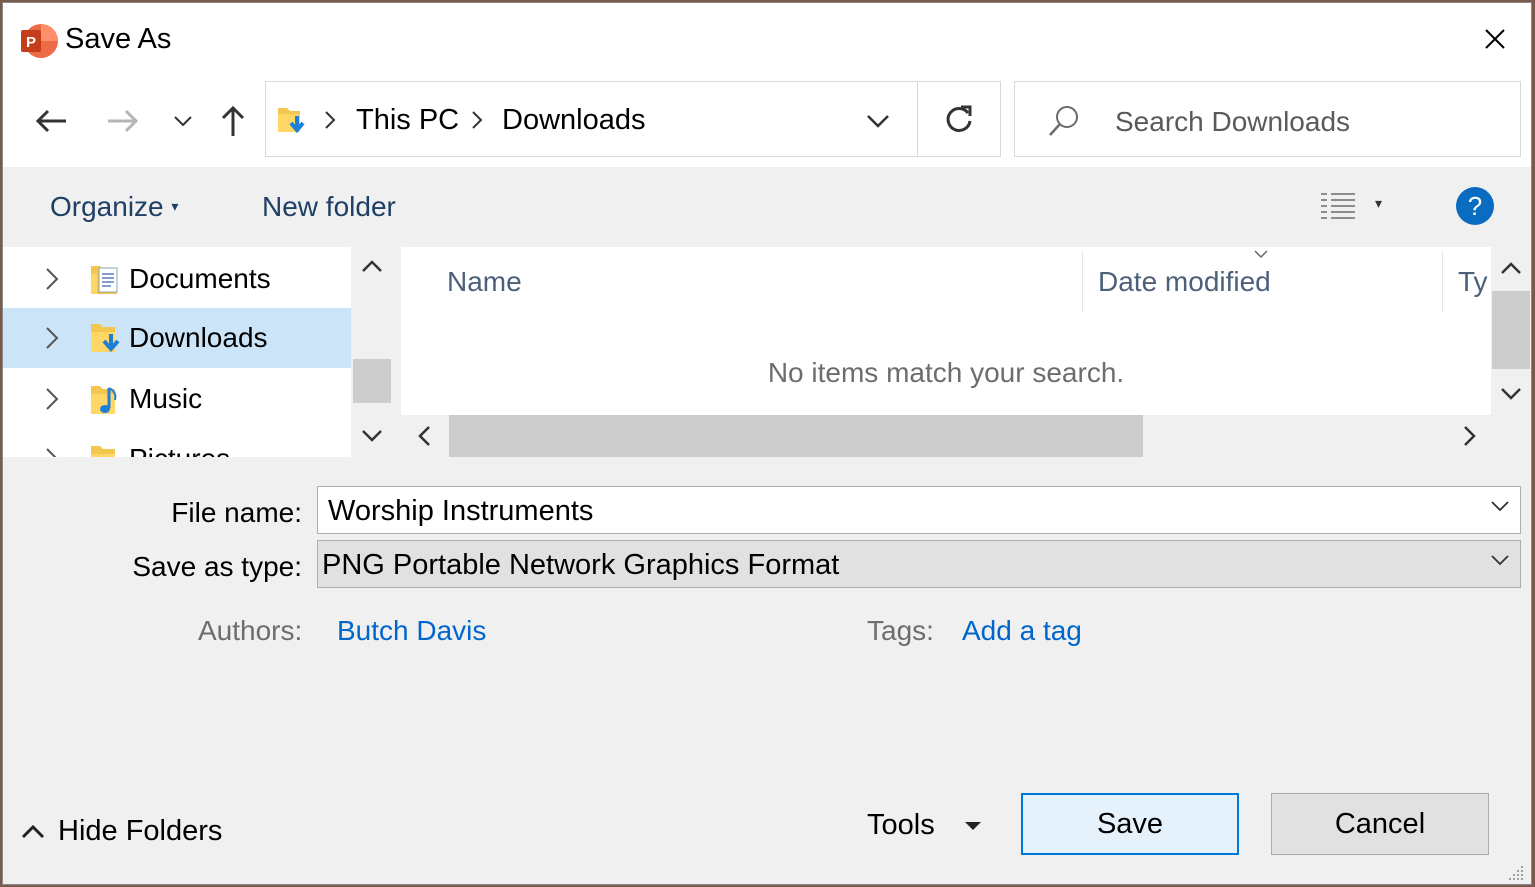 The width and height of the screenshot is (1535, 887). I want to click on file-list-vertical-scrollbar, so click(1511, 331).